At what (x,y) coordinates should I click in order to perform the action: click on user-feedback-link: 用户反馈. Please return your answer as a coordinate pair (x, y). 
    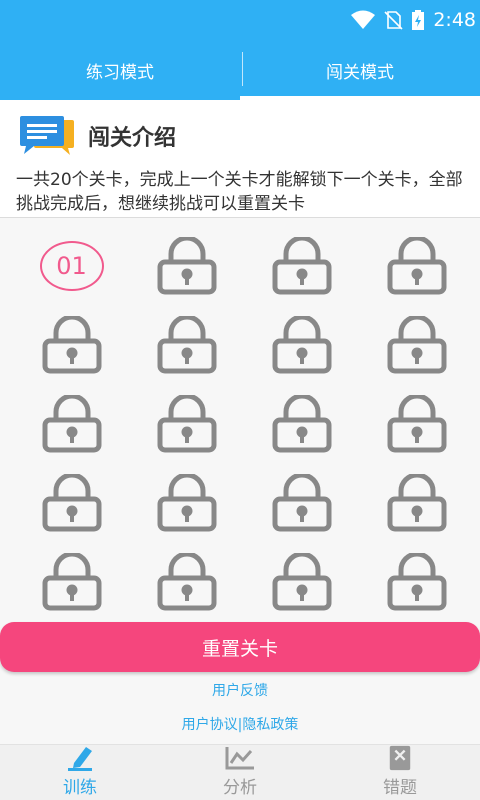
    Looking at the image, I should click on (240, 690).